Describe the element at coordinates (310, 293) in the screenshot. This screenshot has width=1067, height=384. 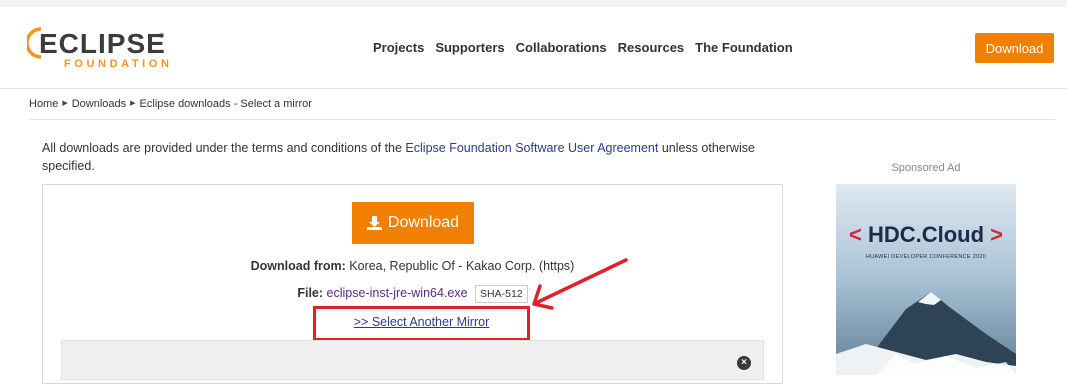
I see `file-label: File:` at that location.